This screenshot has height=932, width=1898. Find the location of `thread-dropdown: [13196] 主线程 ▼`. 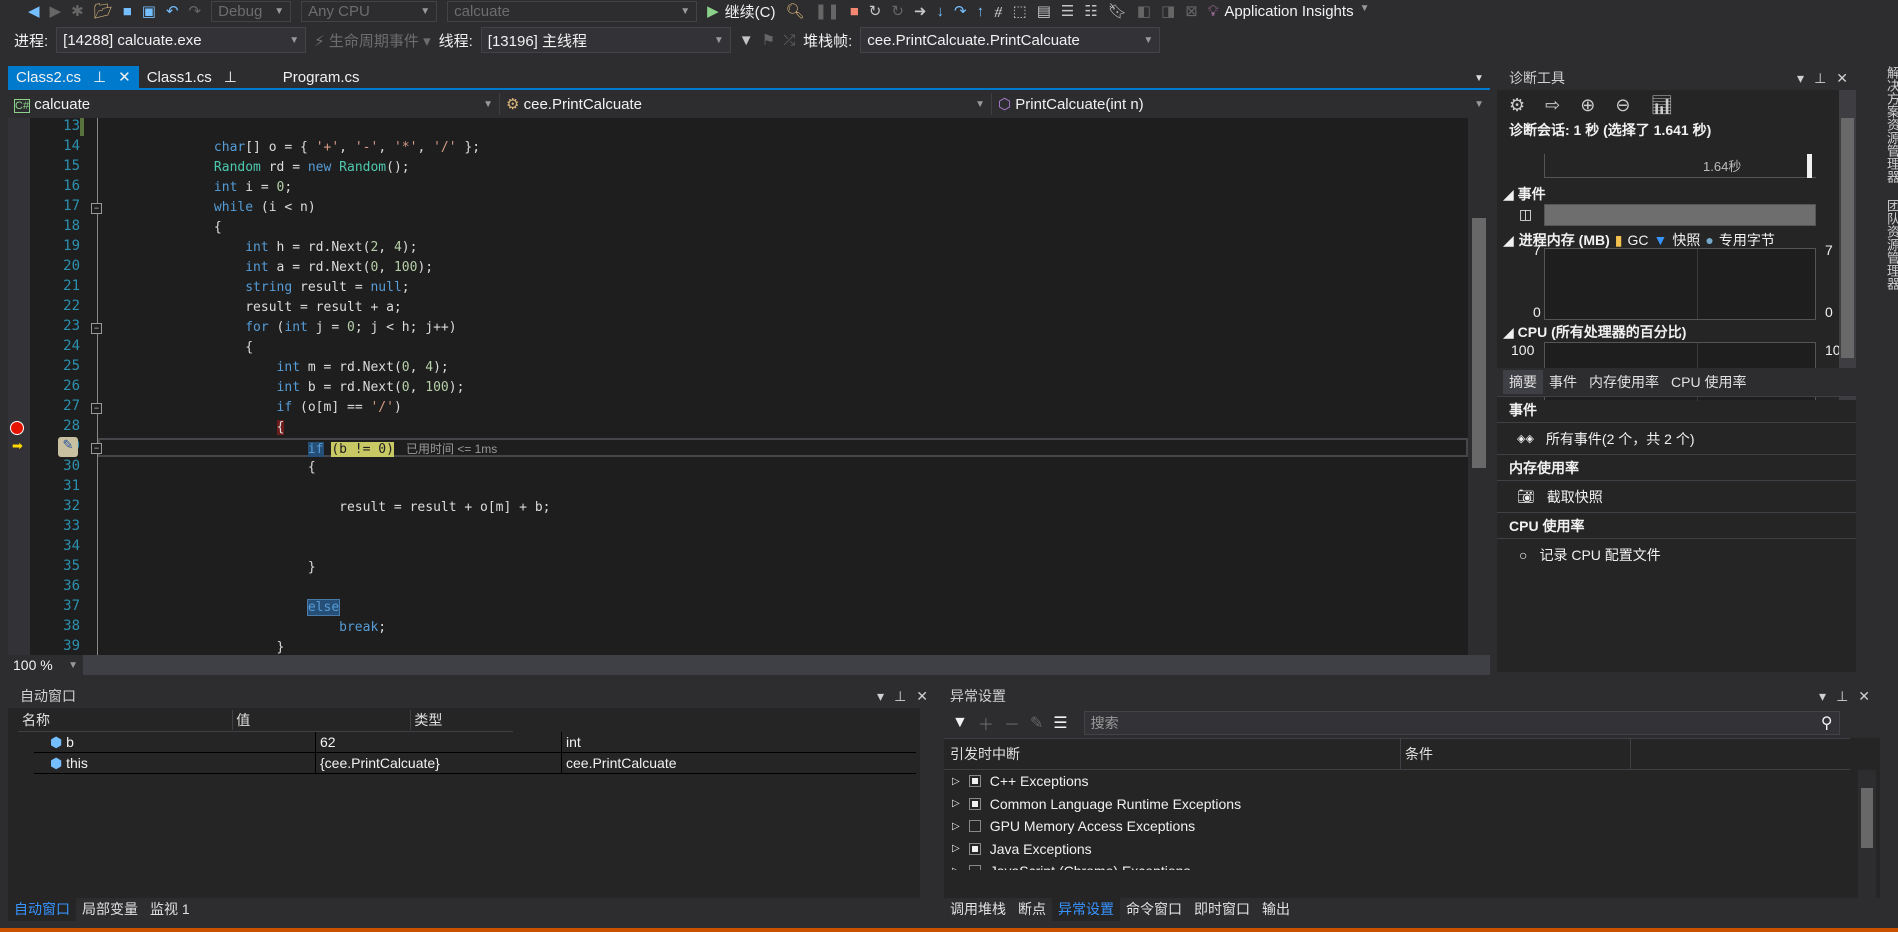

thread-dropdown: [13196] 主线程 ▼ is located at coordinates (605, 40).